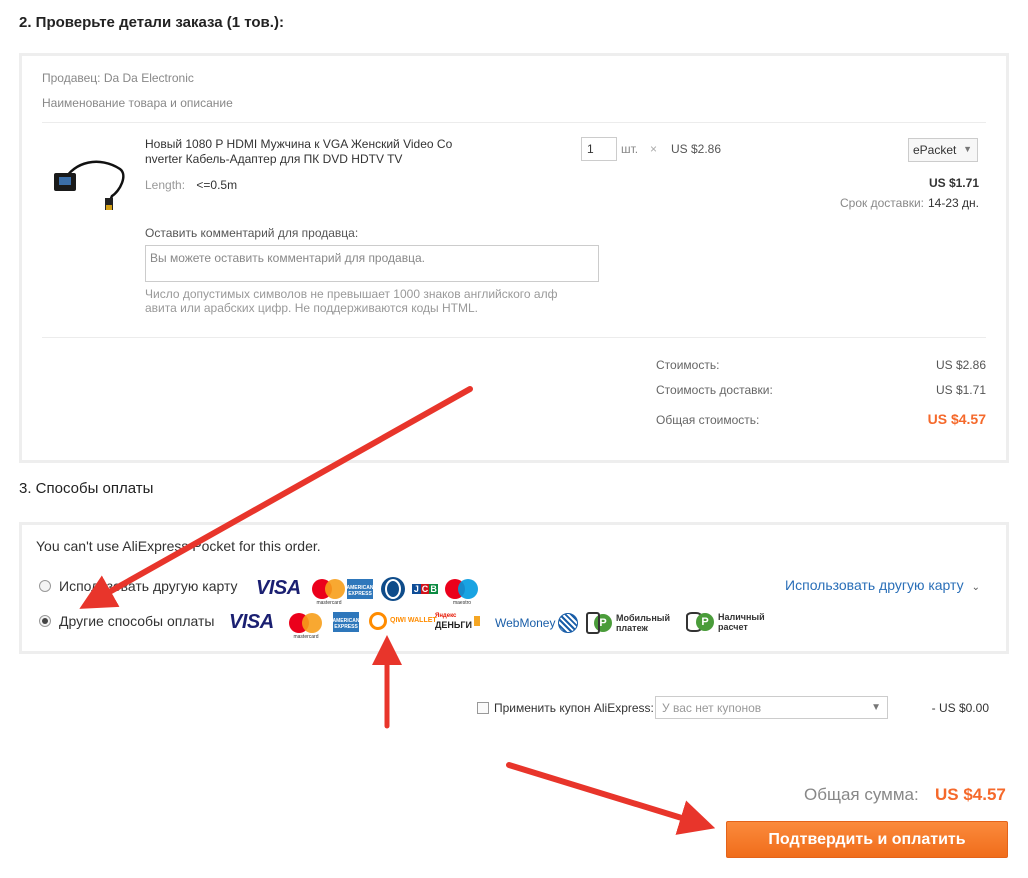 Image resolution: width=1028 pixels, height=878 pixels. Describe the element at coordinates (953, 203) in the screenshot. I see `delivery-value: 14-23 дн.` at that location.